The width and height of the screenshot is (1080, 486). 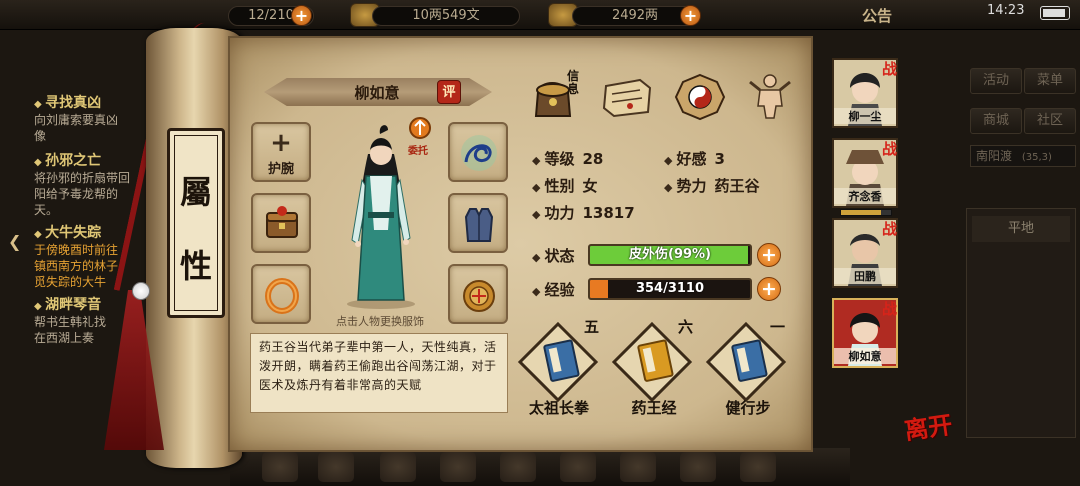 I want to click on whip-icon, so click(x=479, y=153).